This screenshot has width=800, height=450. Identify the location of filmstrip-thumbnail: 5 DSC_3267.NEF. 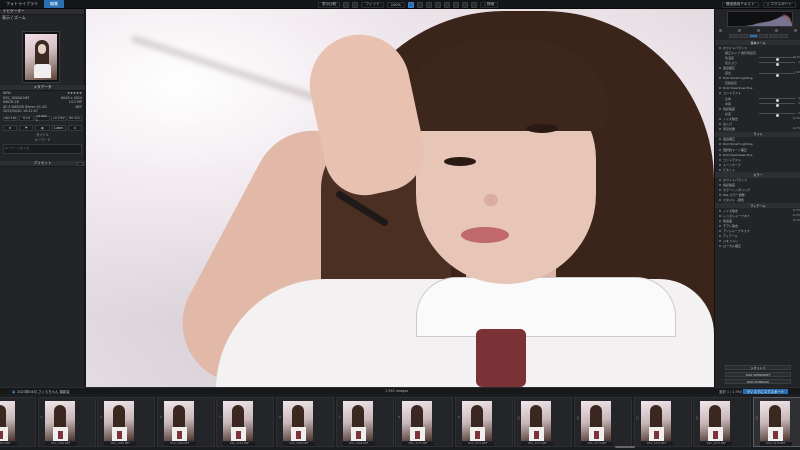
(245, 422).